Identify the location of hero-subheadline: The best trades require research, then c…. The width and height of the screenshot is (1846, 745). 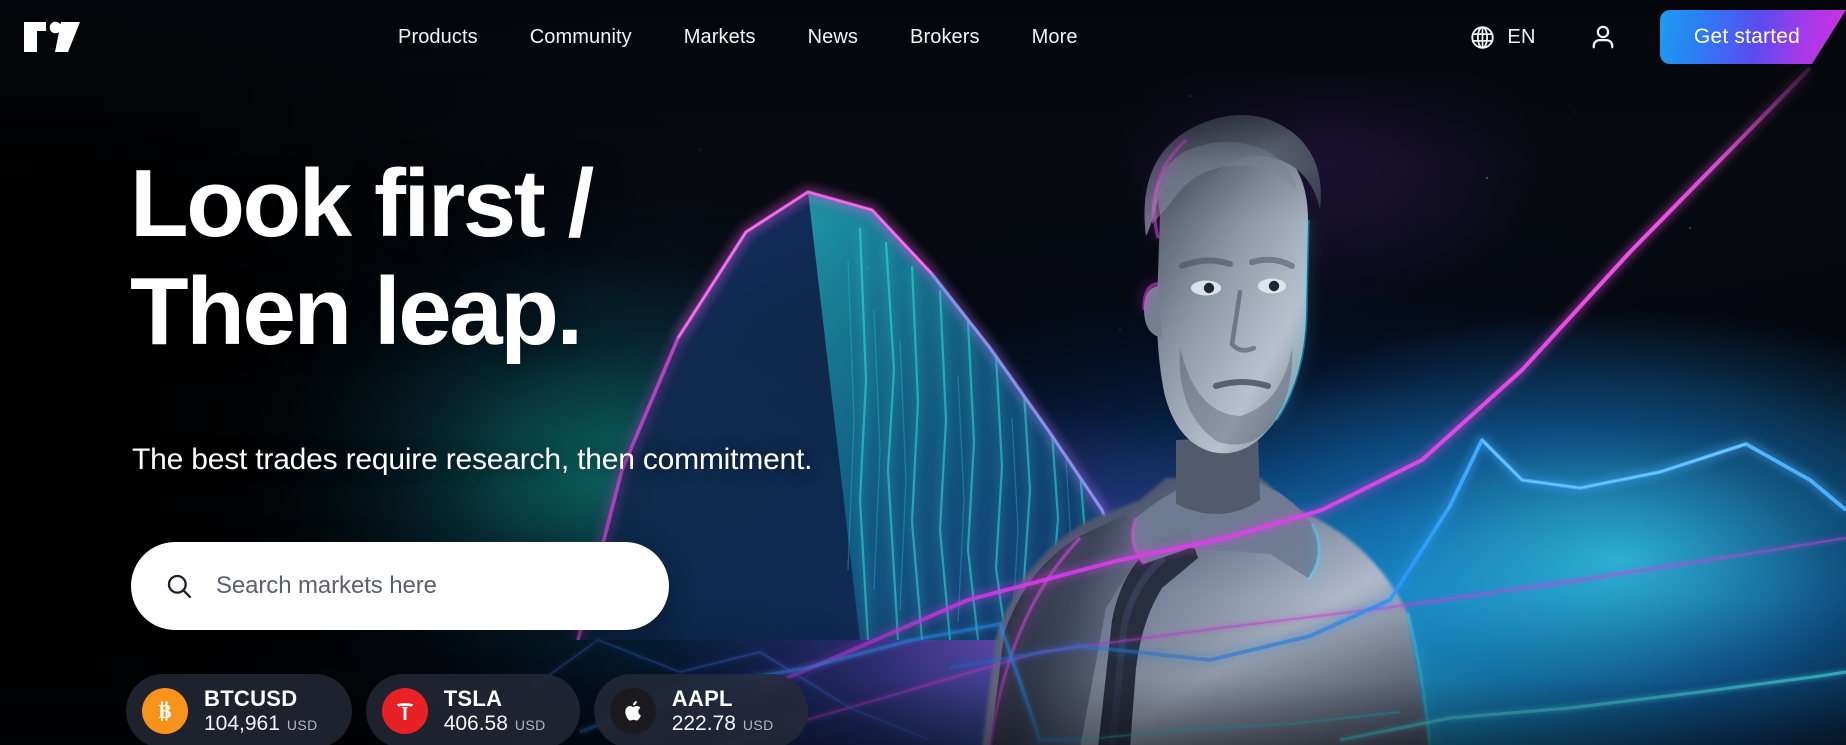
(472, 459).